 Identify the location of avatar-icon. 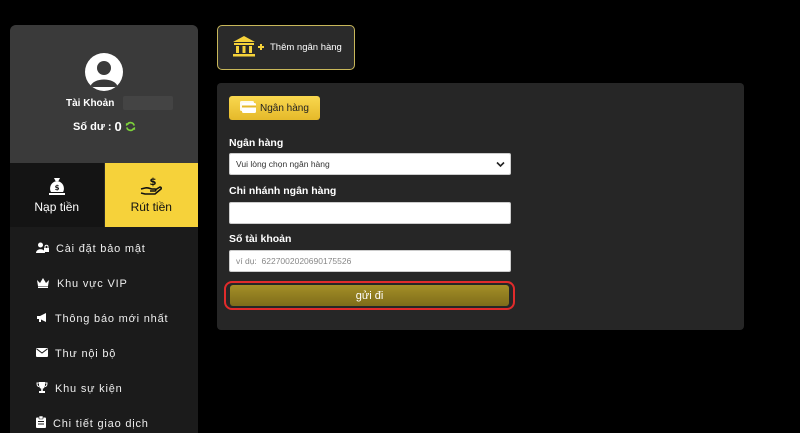
(104, 72).